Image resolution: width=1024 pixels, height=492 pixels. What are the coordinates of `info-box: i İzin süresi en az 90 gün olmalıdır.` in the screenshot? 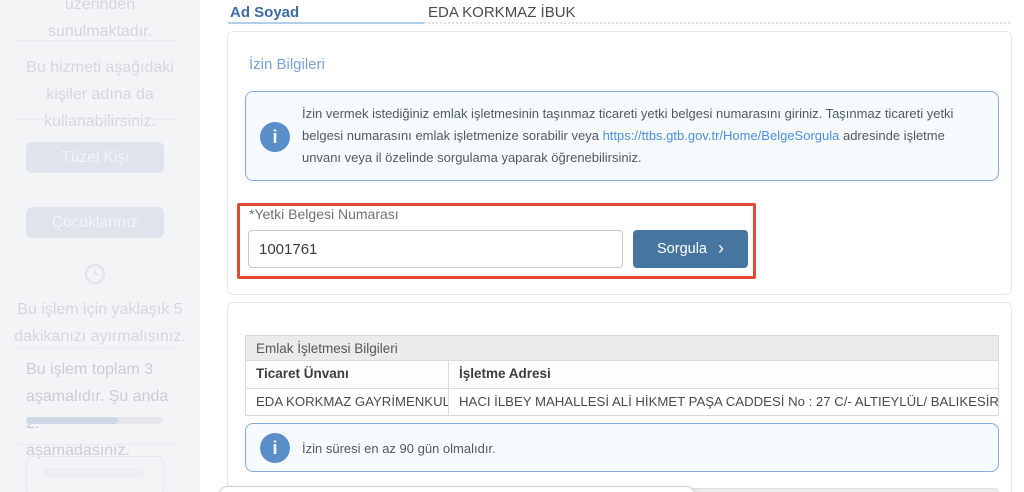 It's located at (622, 447).